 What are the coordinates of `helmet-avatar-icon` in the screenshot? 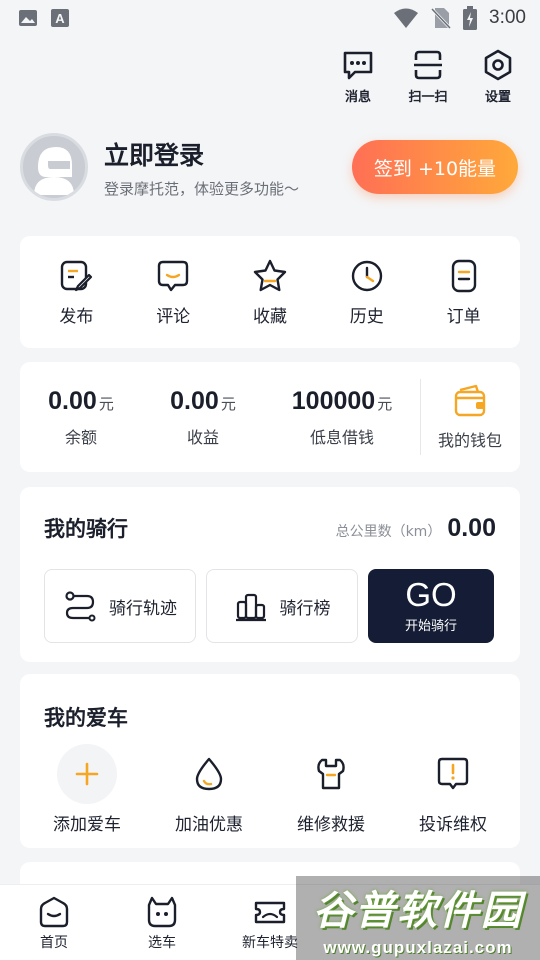 It's located at (54, 171).